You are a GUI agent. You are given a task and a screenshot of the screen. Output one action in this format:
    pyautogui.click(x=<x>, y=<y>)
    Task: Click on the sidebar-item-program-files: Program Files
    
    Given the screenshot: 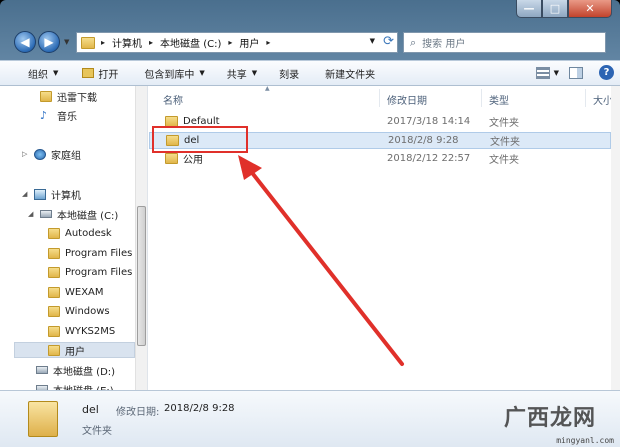 What is the action you would take?
    pyautogui.click(x=90, y=253)
    